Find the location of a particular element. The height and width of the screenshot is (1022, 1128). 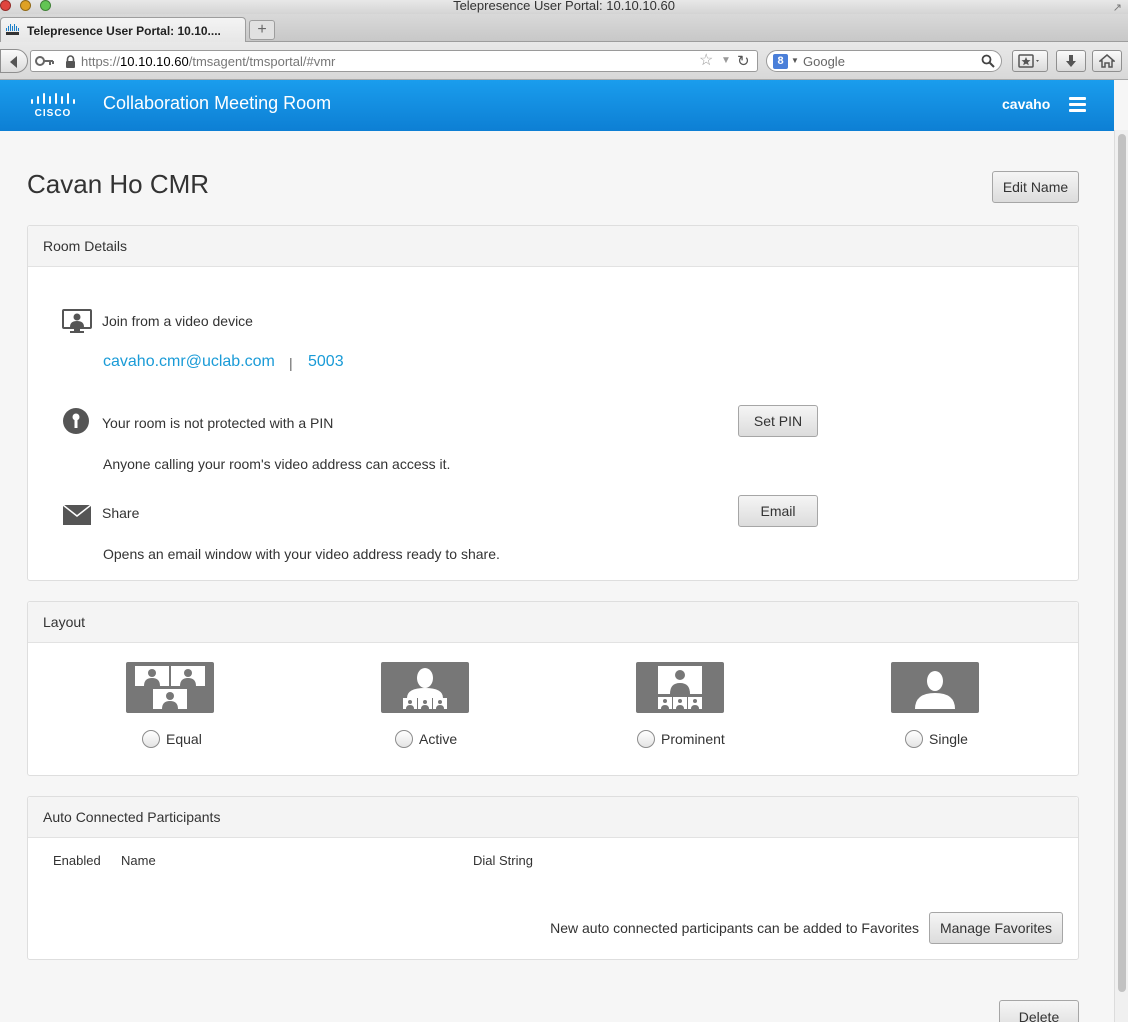

edit-name-button: Edit Name is located at coordinates (1035, 187).